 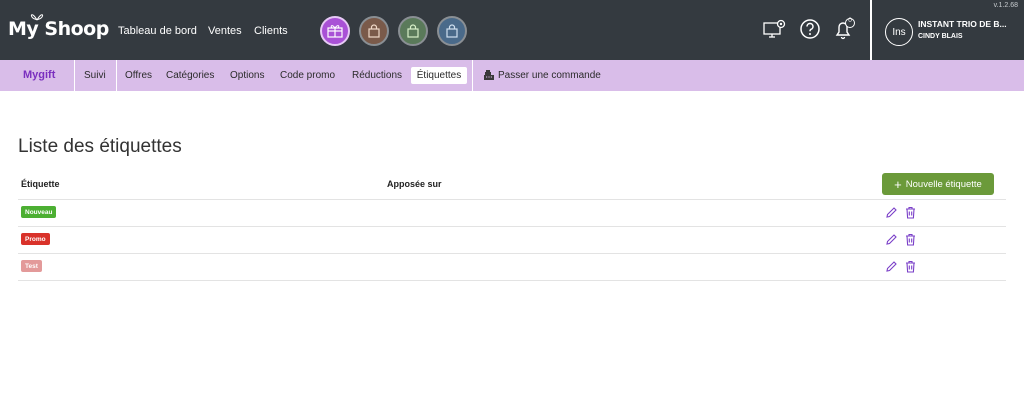 I want to click on bell-icon, so click(x=845, y=29).